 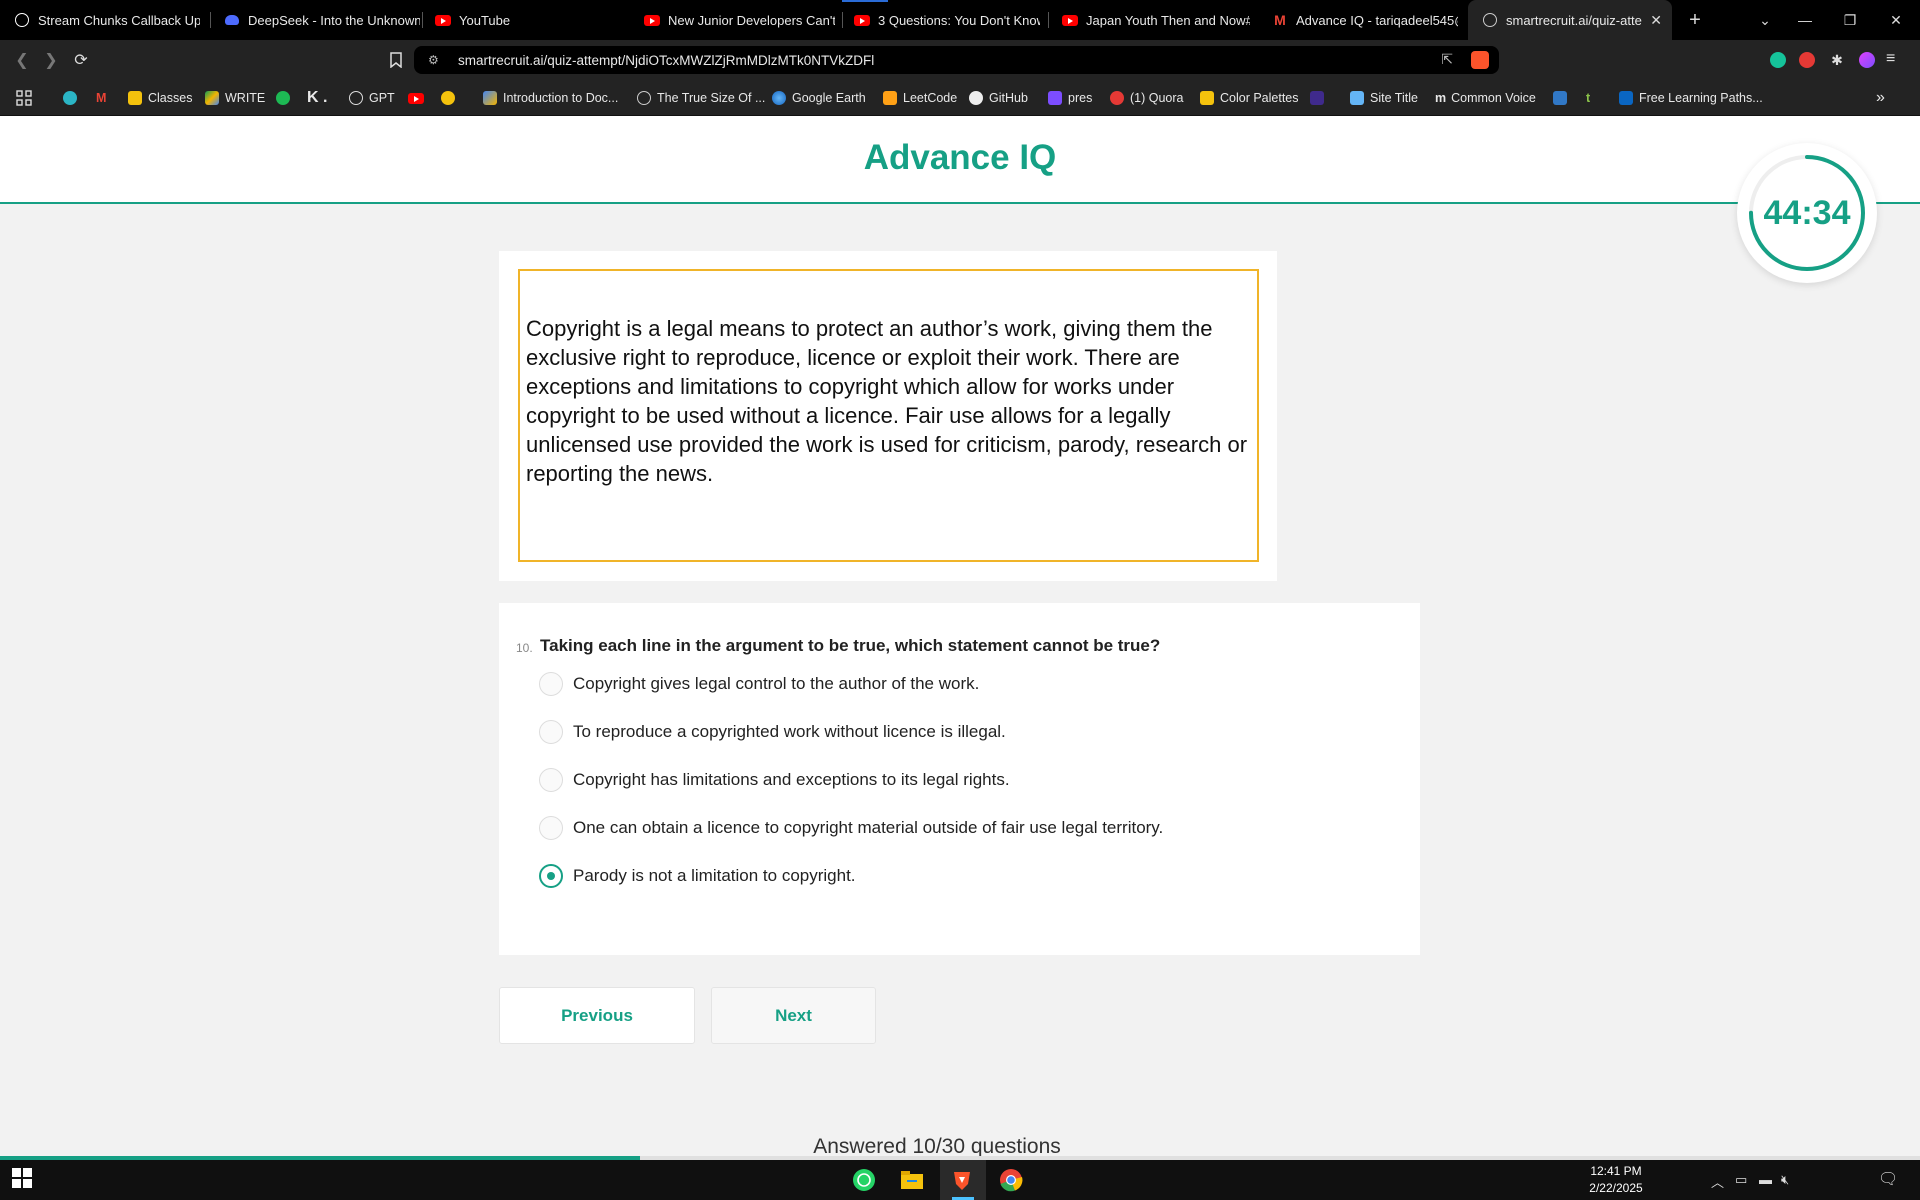 What do you see at coordinates (1384, 98) in the screenshot?
I see `bookmark-site-title: Site Title` at bounding box center [1384, 98].